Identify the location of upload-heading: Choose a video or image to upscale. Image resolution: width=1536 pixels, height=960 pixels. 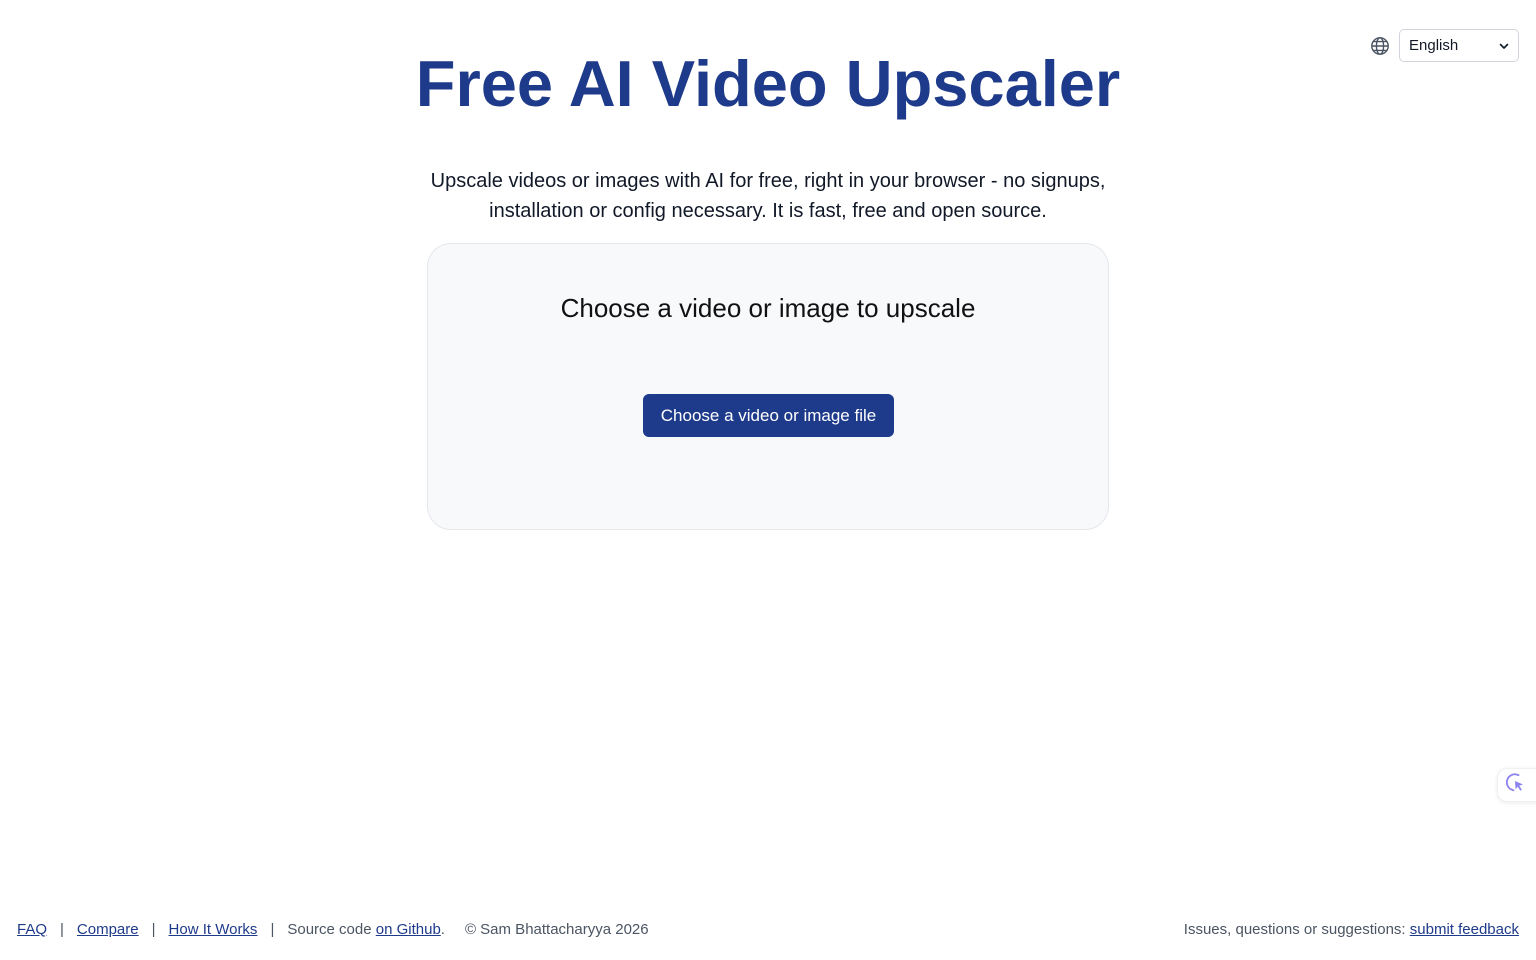
(768, 308).